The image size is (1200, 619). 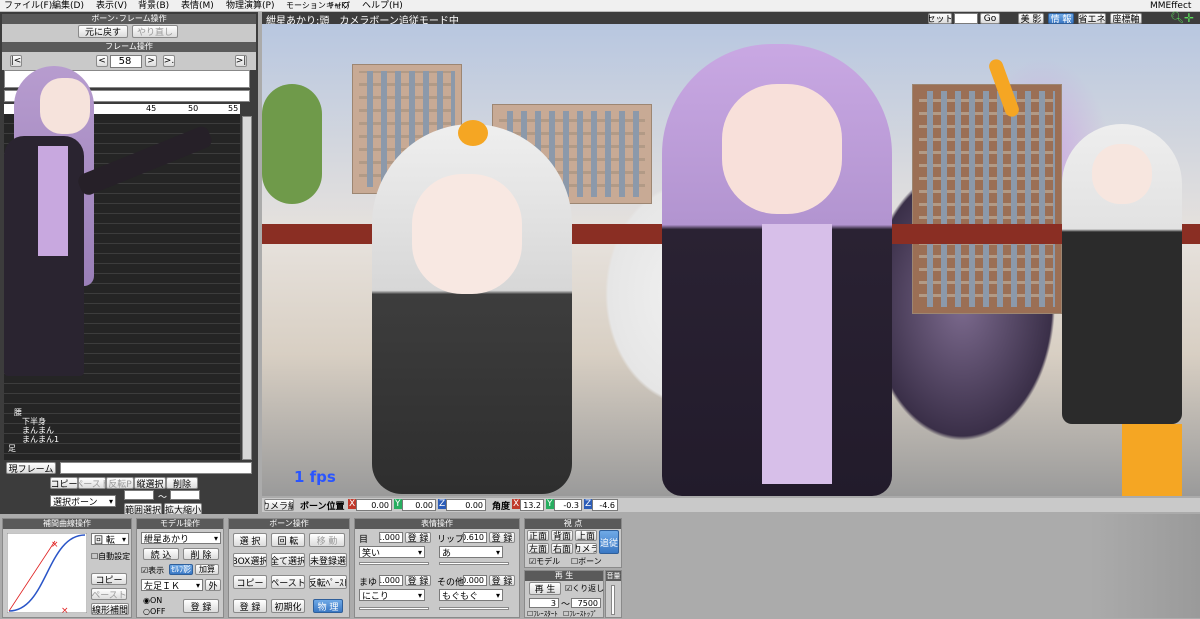 What do you see at coordinates (474, 608) in the screenshot?
I see `other-slider` at bounding box center [474, 608].